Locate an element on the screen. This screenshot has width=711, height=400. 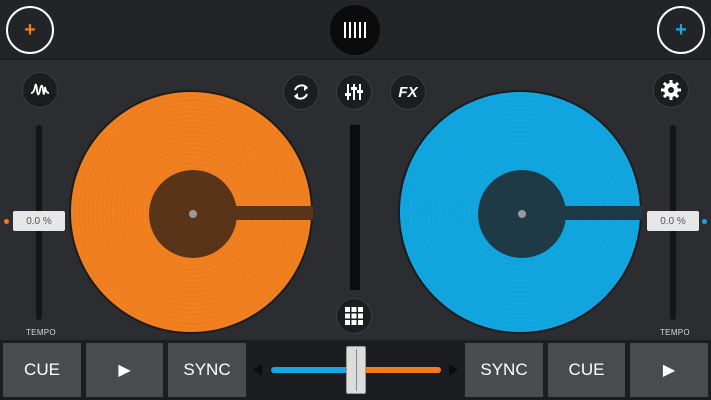
fx-button: FX is located at coordinates (408, 92).